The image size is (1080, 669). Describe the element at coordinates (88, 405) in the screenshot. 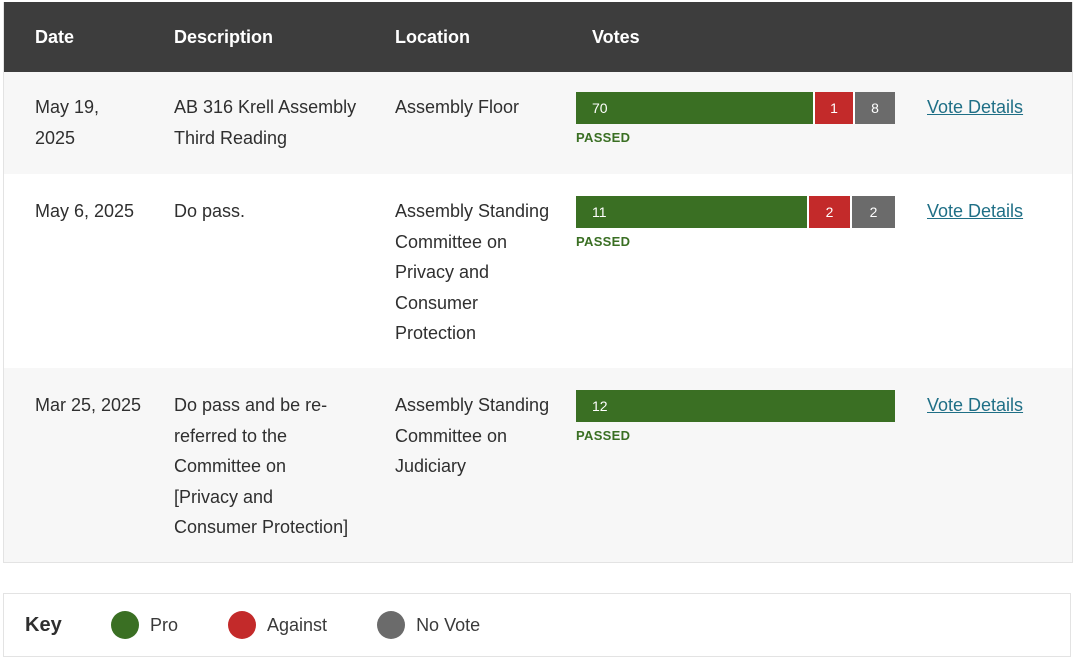

I see `row-date: Mar 25, 2025` at that location.